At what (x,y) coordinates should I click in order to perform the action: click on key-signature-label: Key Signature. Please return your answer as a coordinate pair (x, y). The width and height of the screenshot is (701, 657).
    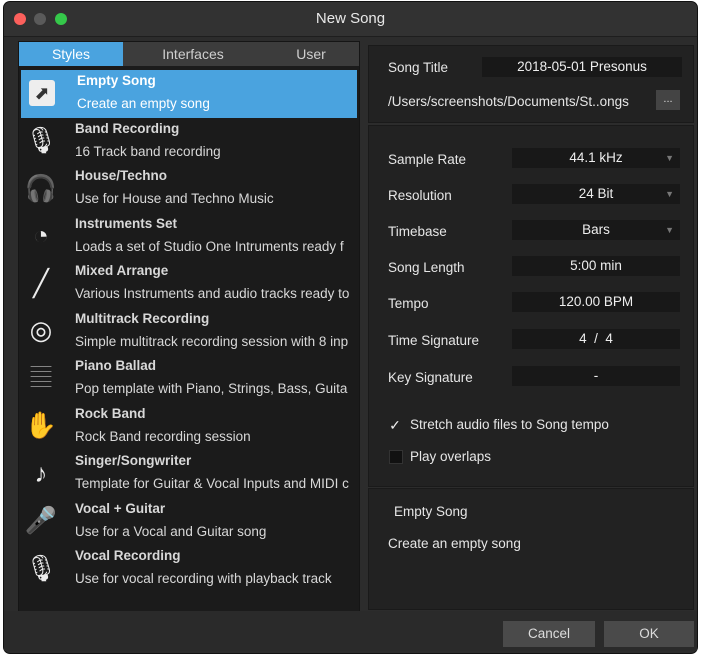
    Looking at the image, I should click on (430, 377).